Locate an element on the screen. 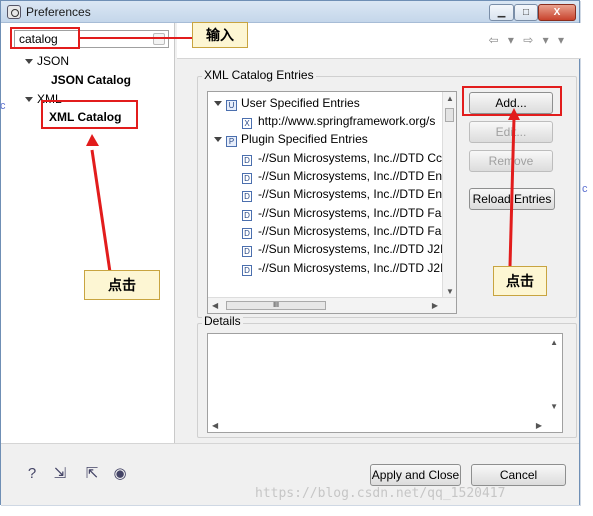  click-callout-right: 点击 is located at coordinates (520, 281).